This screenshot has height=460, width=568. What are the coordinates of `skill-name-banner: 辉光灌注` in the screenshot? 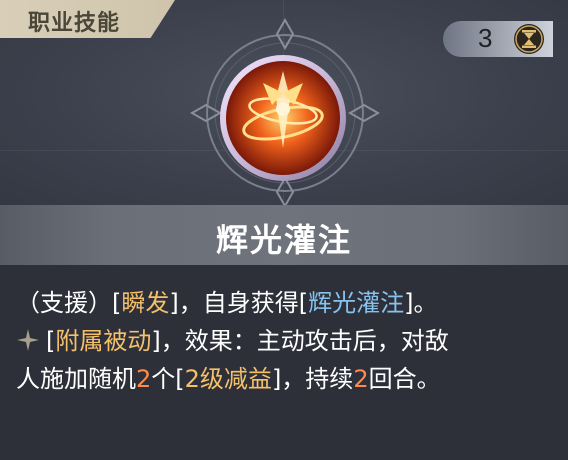 It's located at (284, 235).